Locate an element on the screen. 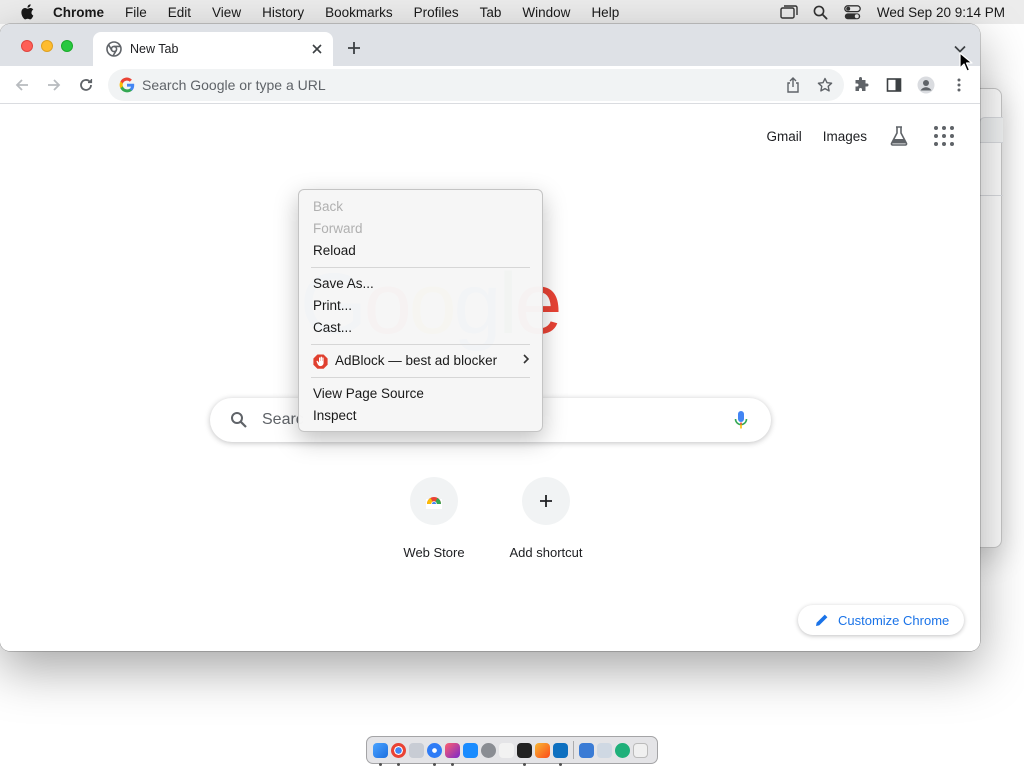 The height and width of the screenshot is (768, 1024). chrome-menu-kebab-icon is located at coordinates (959, 85).